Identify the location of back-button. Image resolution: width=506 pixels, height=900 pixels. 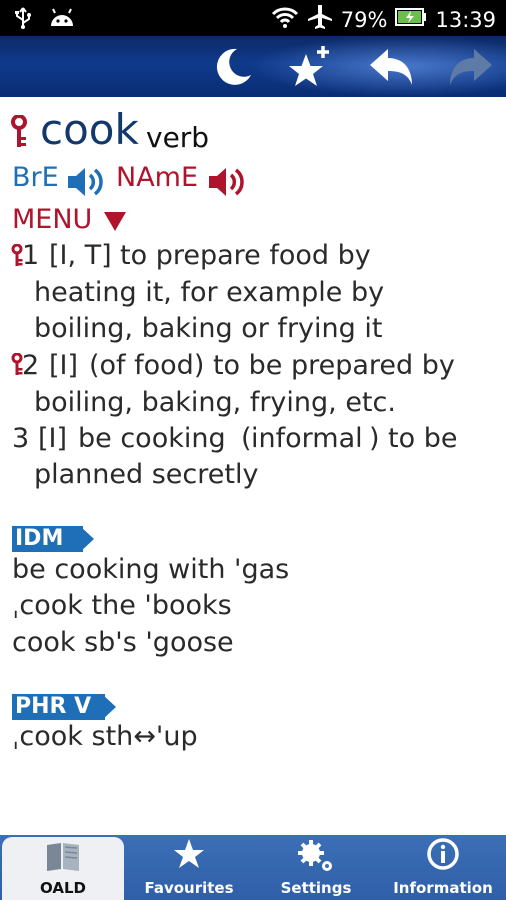
(391, 67).